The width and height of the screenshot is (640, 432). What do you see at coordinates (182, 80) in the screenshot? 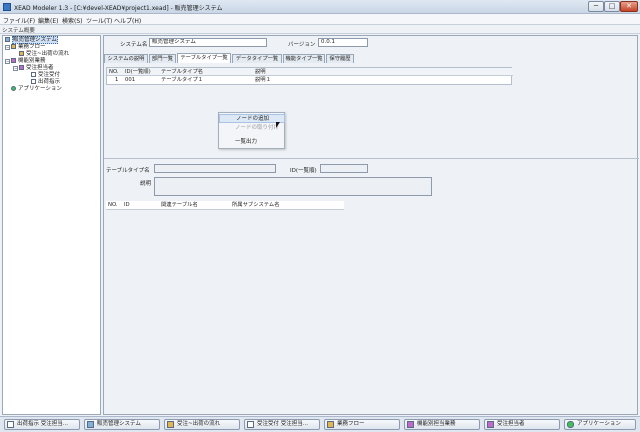
I see `table-cell: テーブルタイプ１` at bounding box center [182, 80].